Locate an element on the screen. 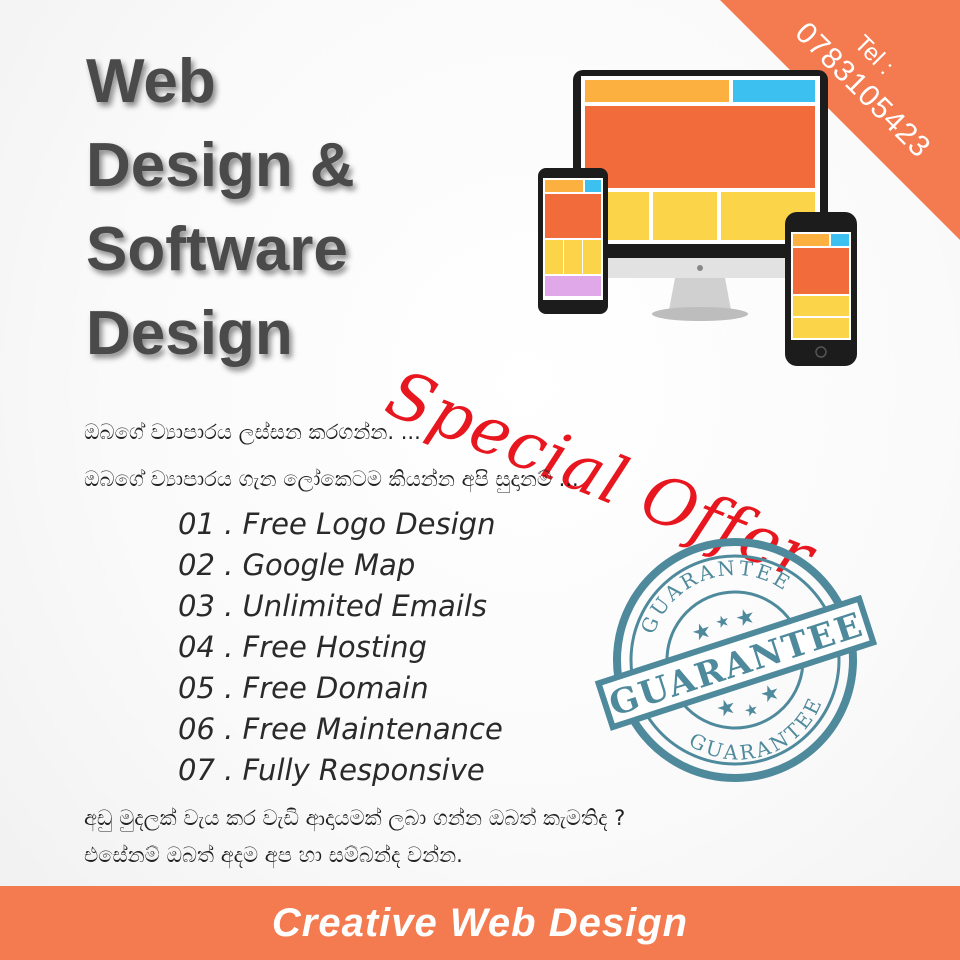  headline-line-2: Design & is located at coordinates (220, 165).